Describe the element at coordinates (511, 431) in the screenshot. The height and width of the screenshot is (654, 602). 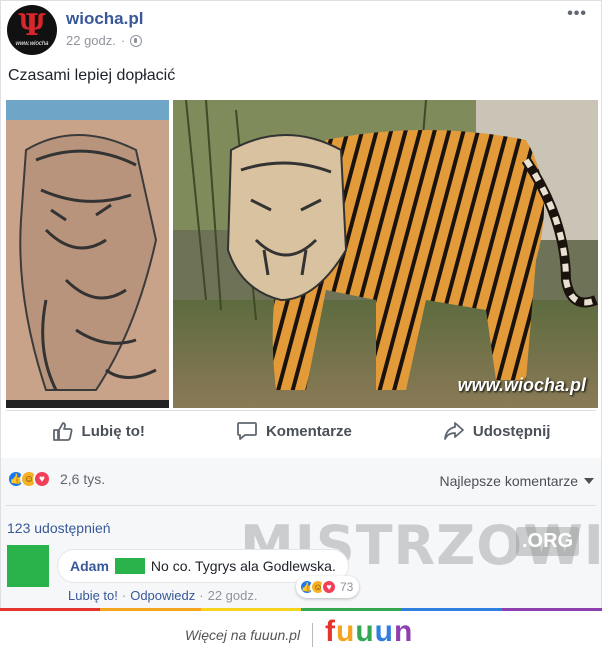
I see `share-button-label: Udostępnij` at that location.